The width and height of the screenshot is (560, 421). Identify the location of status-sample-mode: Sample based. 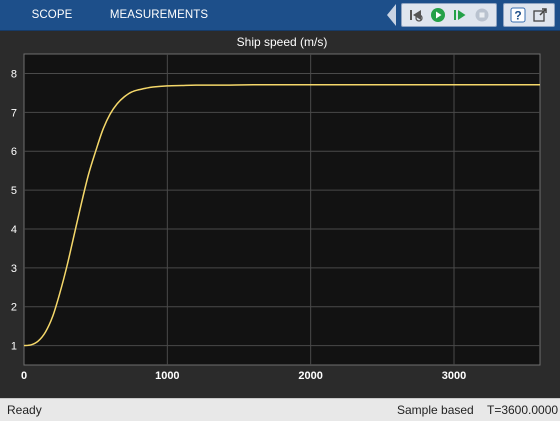
(435, 410).